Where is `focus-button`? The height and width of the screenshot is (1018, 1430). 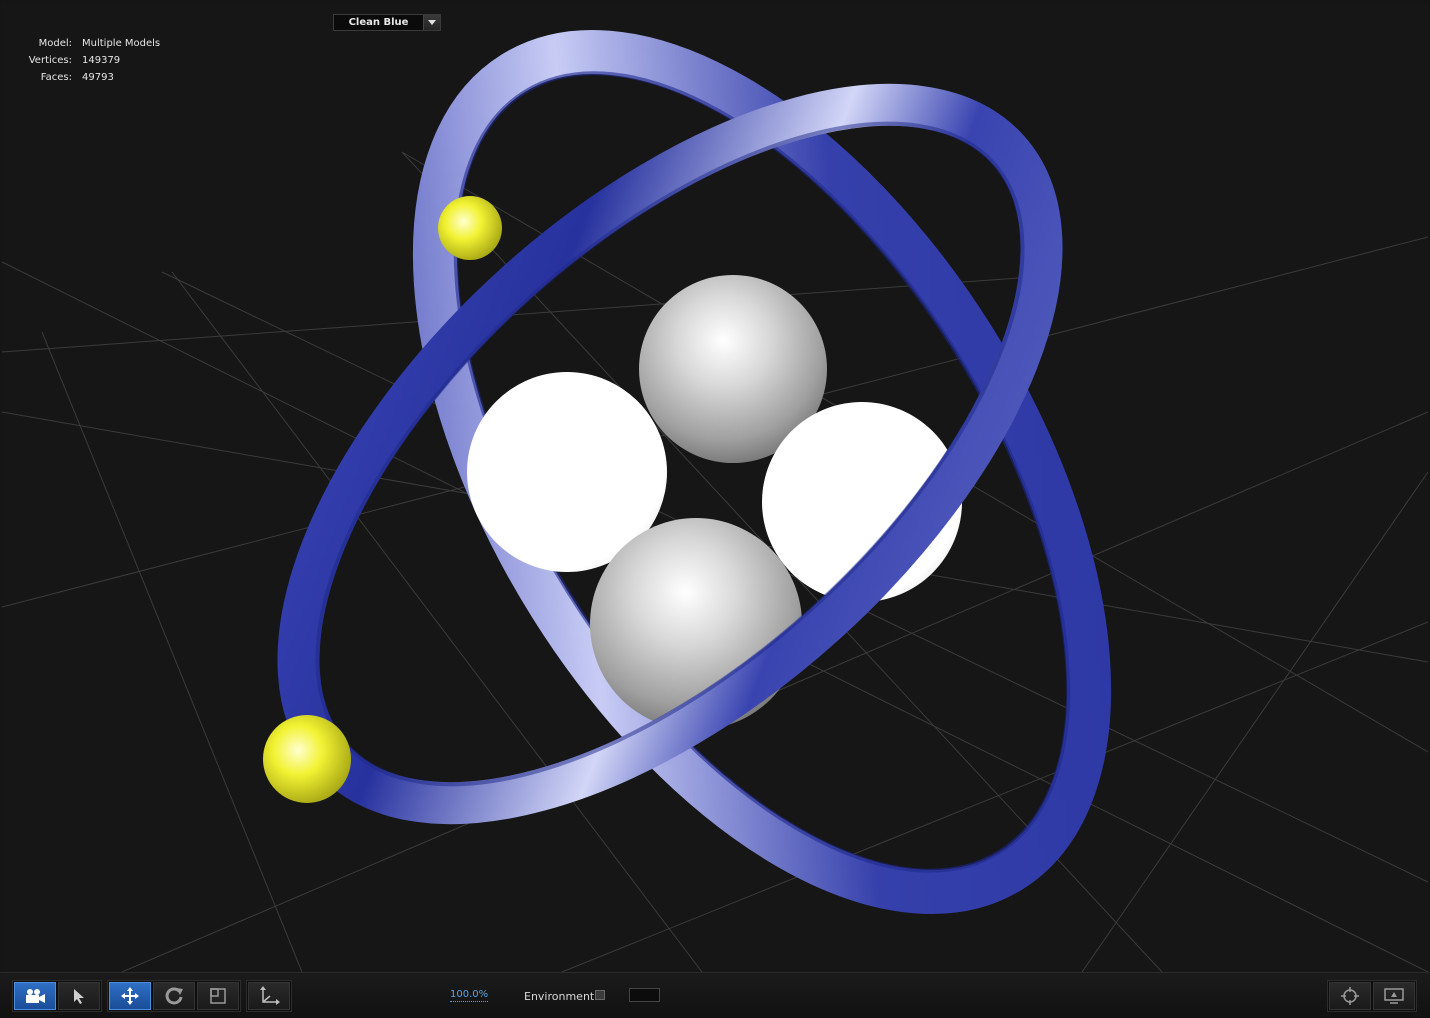
focus-button is located at coordinates (1350, 996).